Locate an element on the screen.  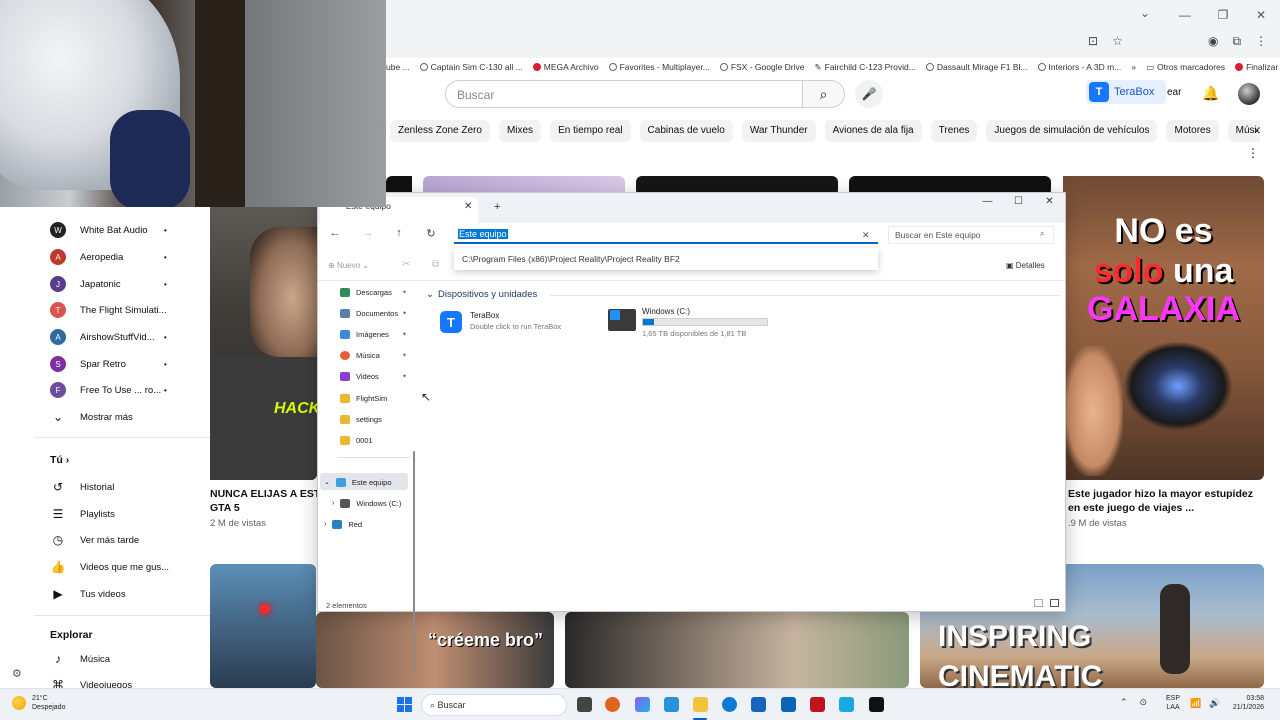
tree-item-this-pc: ⌄ Este equipo is located at coordinates (358, 482).